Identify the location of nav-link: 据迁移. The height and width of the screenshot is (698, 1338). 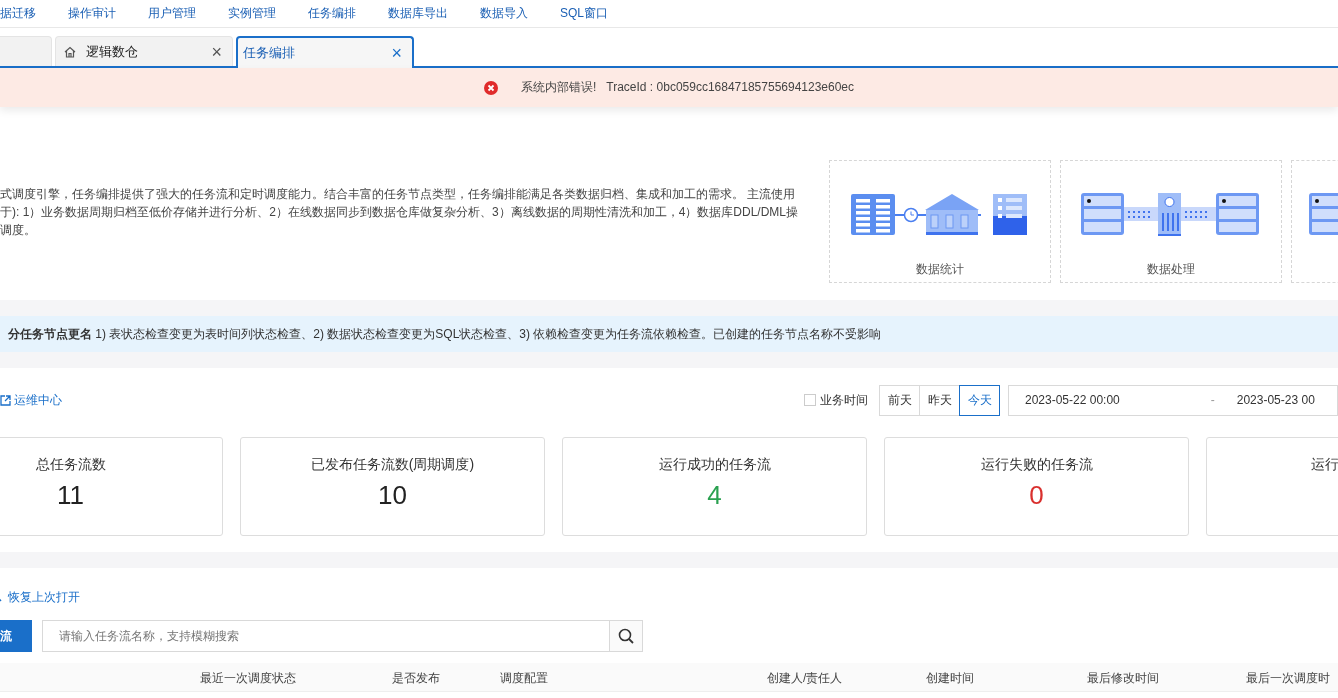
(18, 13).